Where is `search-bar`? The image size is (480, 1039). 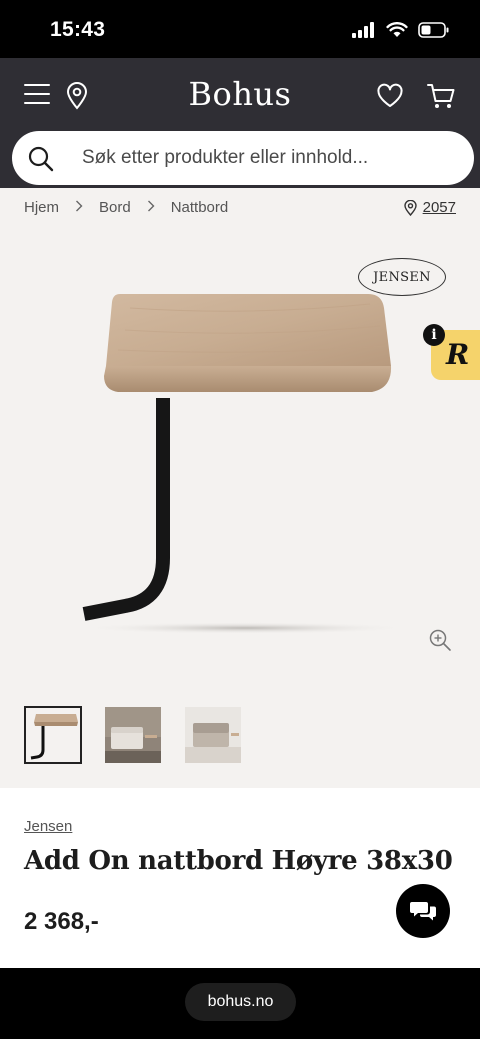 search-bar is located at coordinates (243, 158).